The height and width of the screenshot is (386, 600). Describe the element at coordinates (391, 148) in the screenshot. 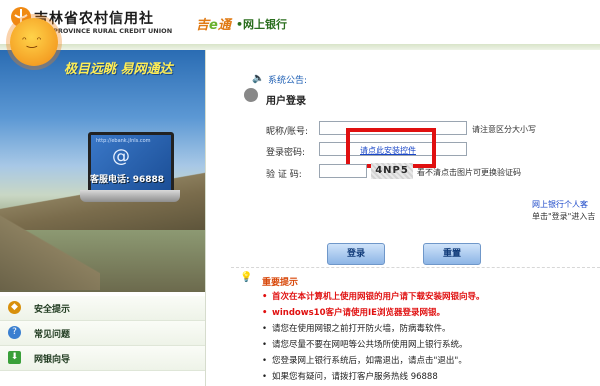

I see `highlight-box` at that location.